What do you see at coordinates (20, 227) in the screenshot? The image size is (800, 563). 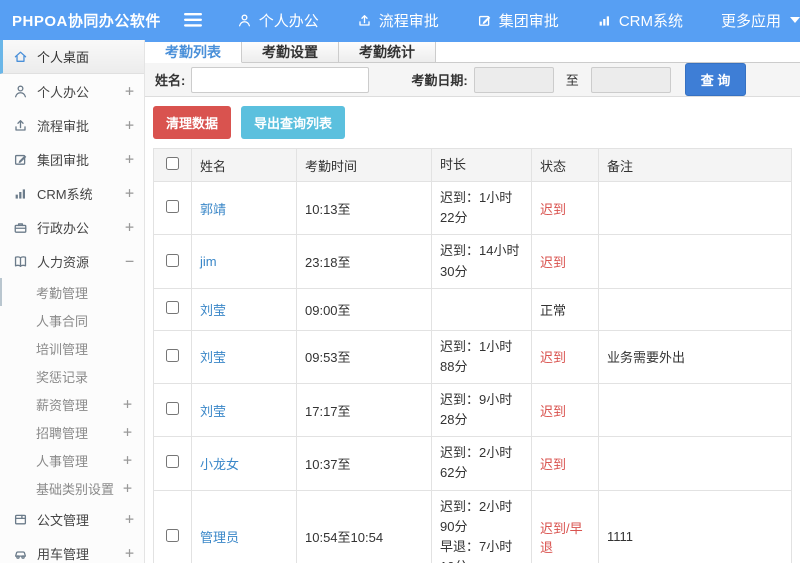 I see `briefcase-icon` at bounding box center [20, 227].